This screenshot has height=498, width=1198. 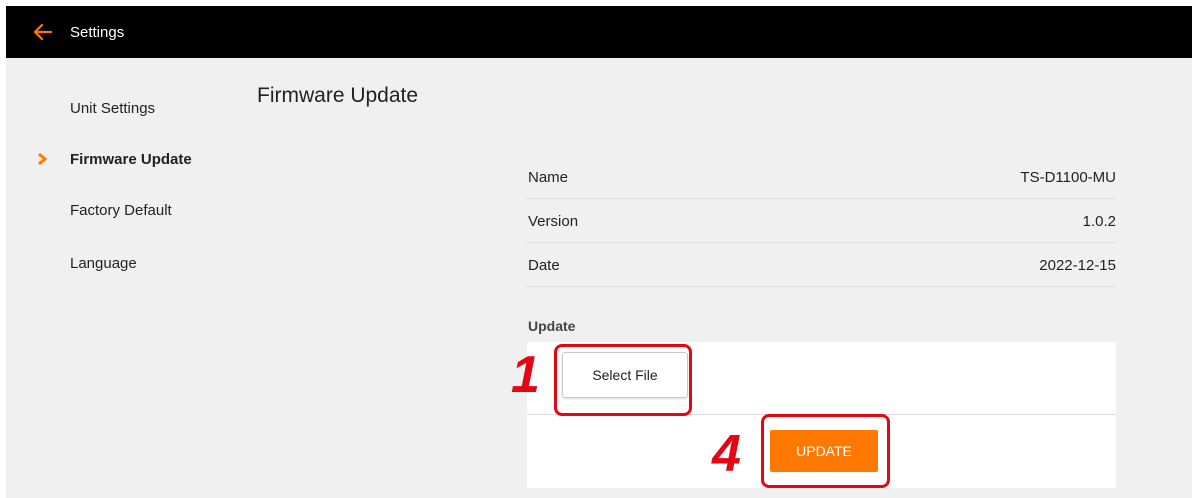 What do you see at coordinates (553, 221) in the screenshot?
I see `info-label: Version` at bounding box center [553, 221].